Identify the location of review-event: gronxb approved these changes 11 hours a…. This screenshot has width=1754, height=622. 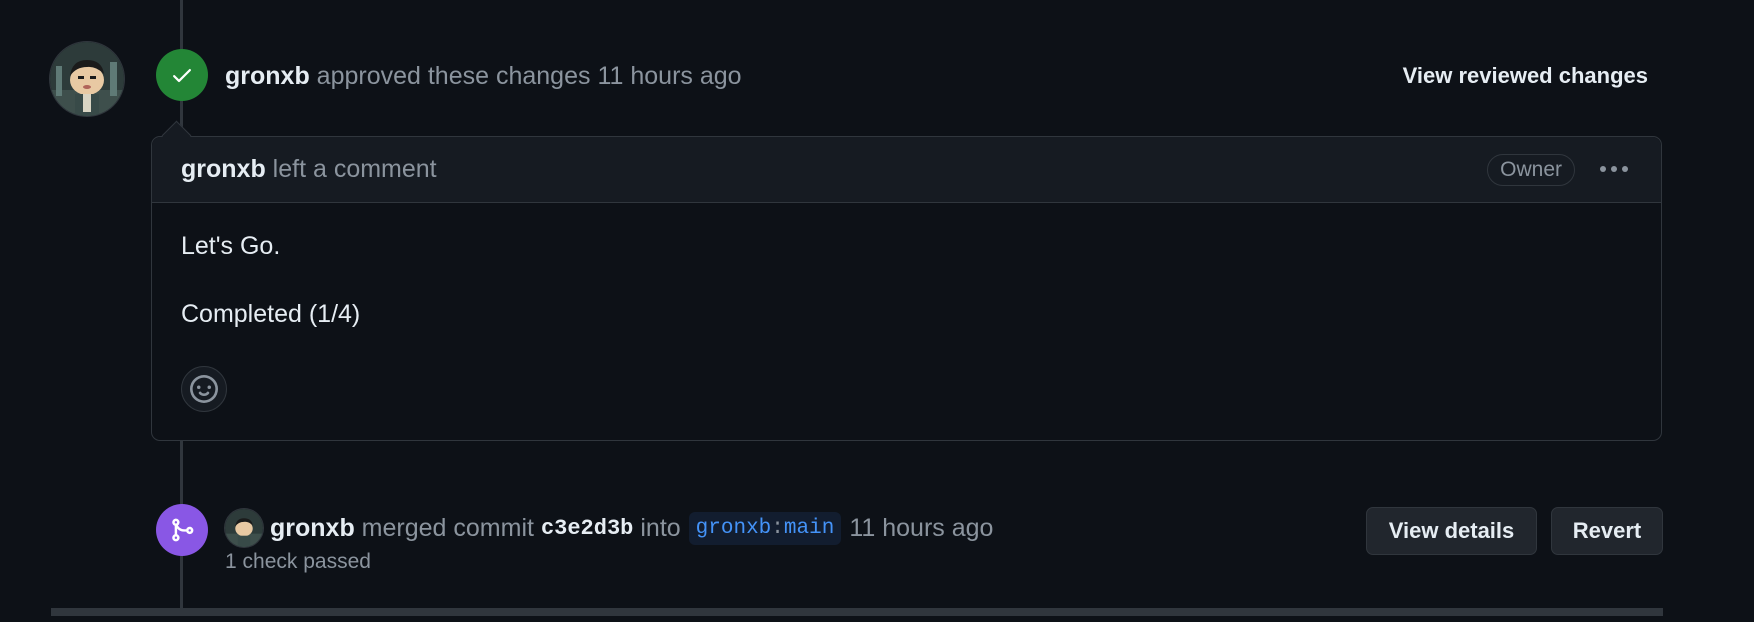
(483, 76).